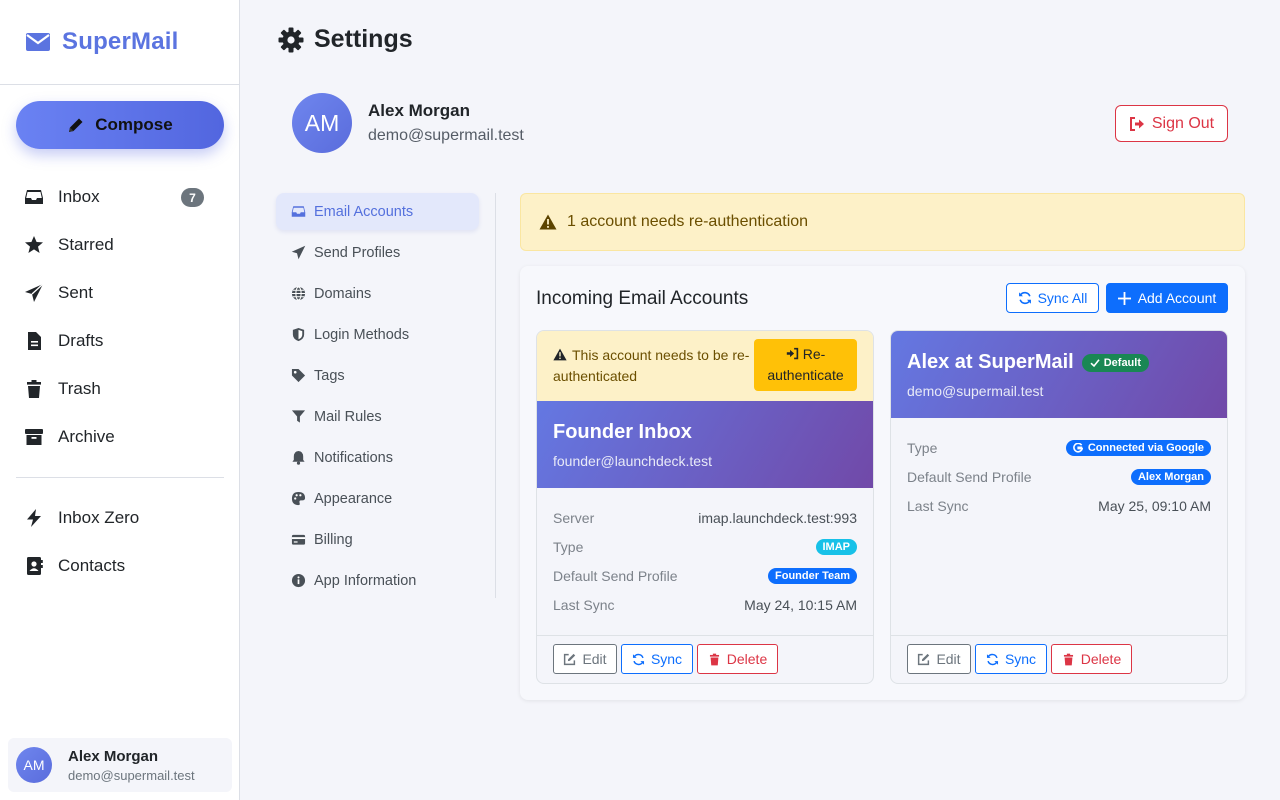 This screenshot has width=1280, height=800. Describe the element at coordinates (574, 517) in the screenshot. I see `detail-label: Server` at that location.